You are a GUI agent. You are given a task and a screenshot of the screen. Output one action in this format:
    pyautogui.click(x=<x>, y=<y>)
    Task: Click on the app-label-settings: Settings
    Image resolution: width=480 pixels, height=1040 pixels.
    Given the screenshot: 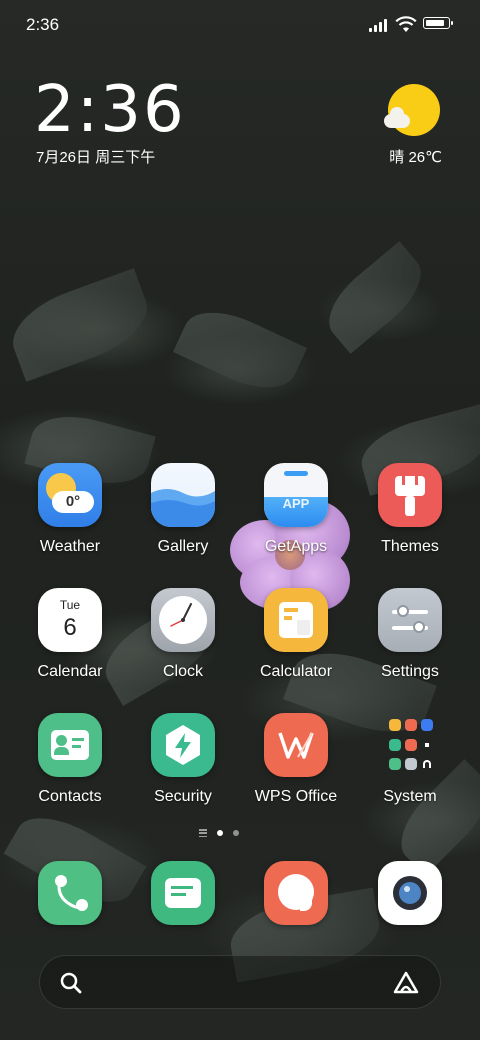 What is the action you would take?
    pyautogui.click(x=410, y=671)
    